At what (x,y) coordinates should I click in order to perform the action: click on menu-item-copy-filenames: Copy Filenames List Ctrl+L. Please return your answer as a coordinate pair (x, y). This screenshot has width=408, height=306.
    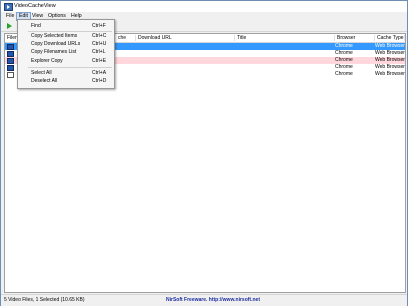
    Looking at the image, I should click on (66, 52).